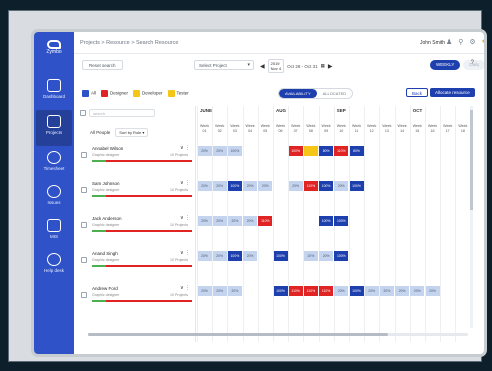 This screenshot has height=371, width=492. Describe the element at coordinates (148, 93) in the screenshot. I see `filter-developer: Developer` at that location.